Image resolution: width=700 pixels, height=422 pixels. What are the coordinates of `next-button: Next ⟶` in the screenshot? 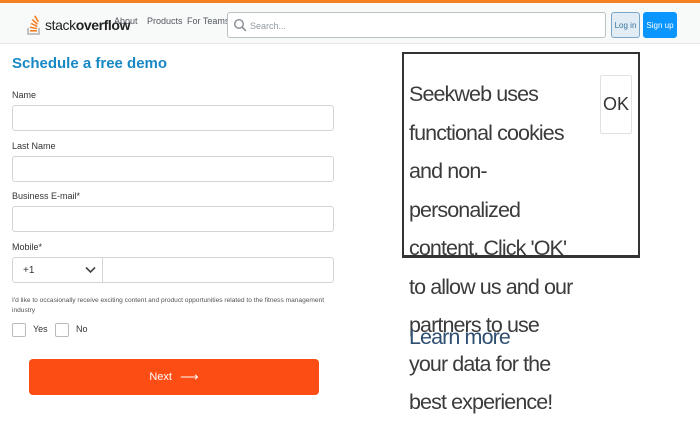 It's located at (174, 377).